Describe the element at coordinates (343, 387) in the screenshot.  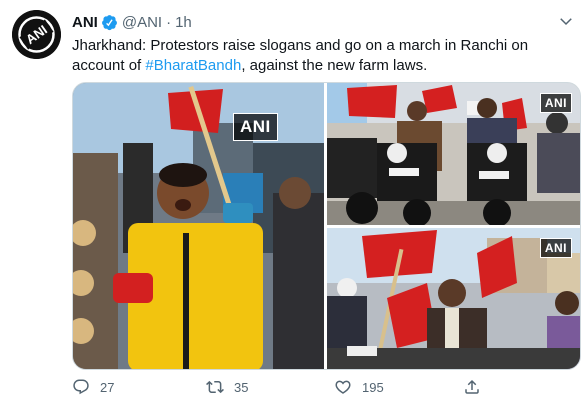
I see `heart-icon` at that location.